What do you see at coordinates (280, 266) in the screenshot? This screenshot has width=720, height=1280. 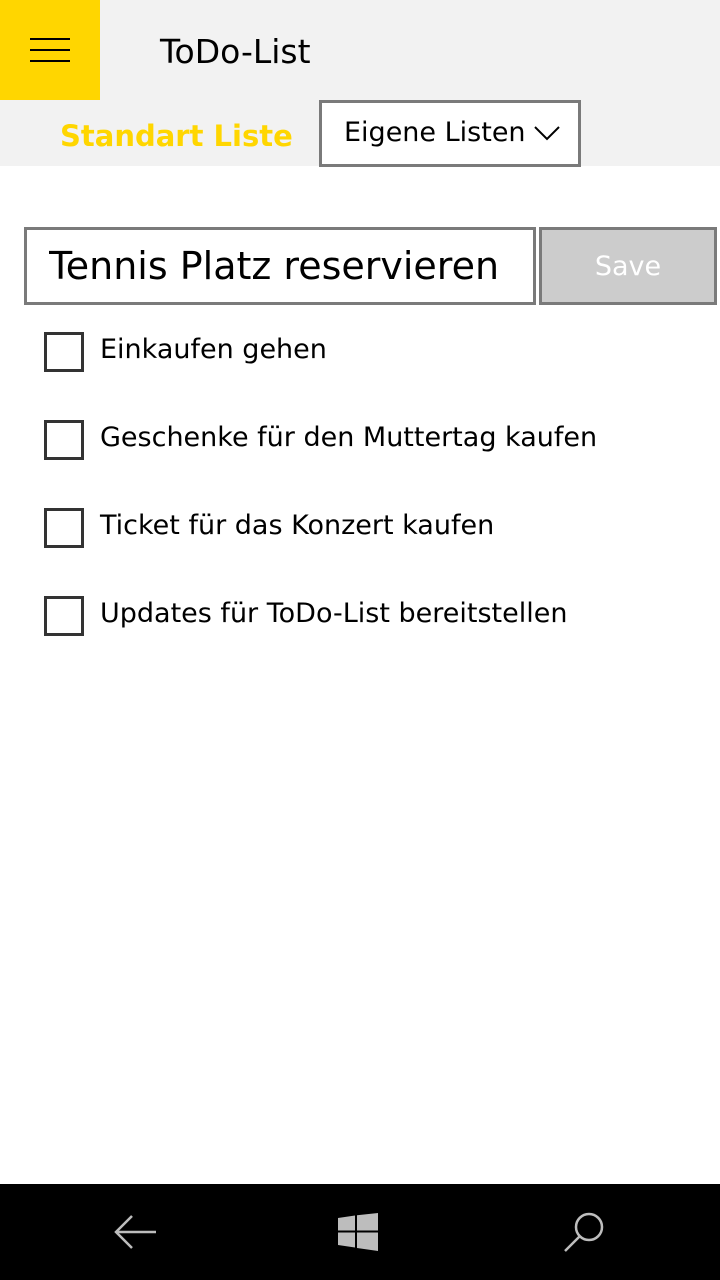 I see `new-task-input` at bounding box center [280, 266].